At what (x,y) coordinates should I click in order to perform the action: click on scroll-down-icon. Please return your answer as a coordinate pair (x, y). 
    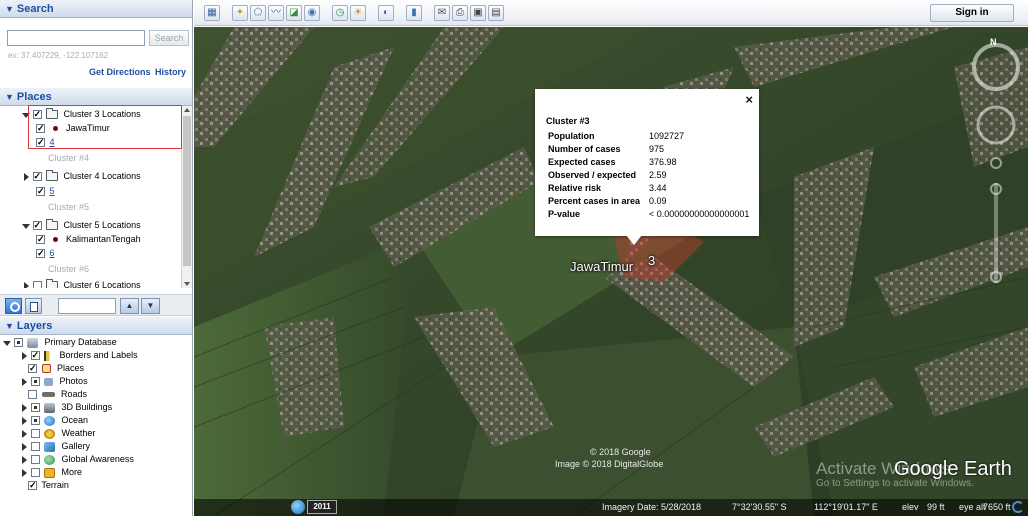
    Looking at the image, I should click on (187, 284).